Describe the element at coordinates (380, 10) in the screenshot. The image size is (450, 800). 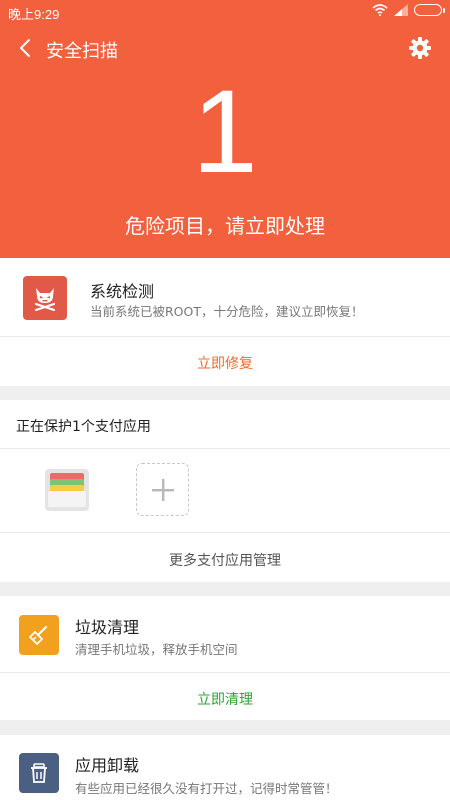
I see `wifi-icon` at that location.